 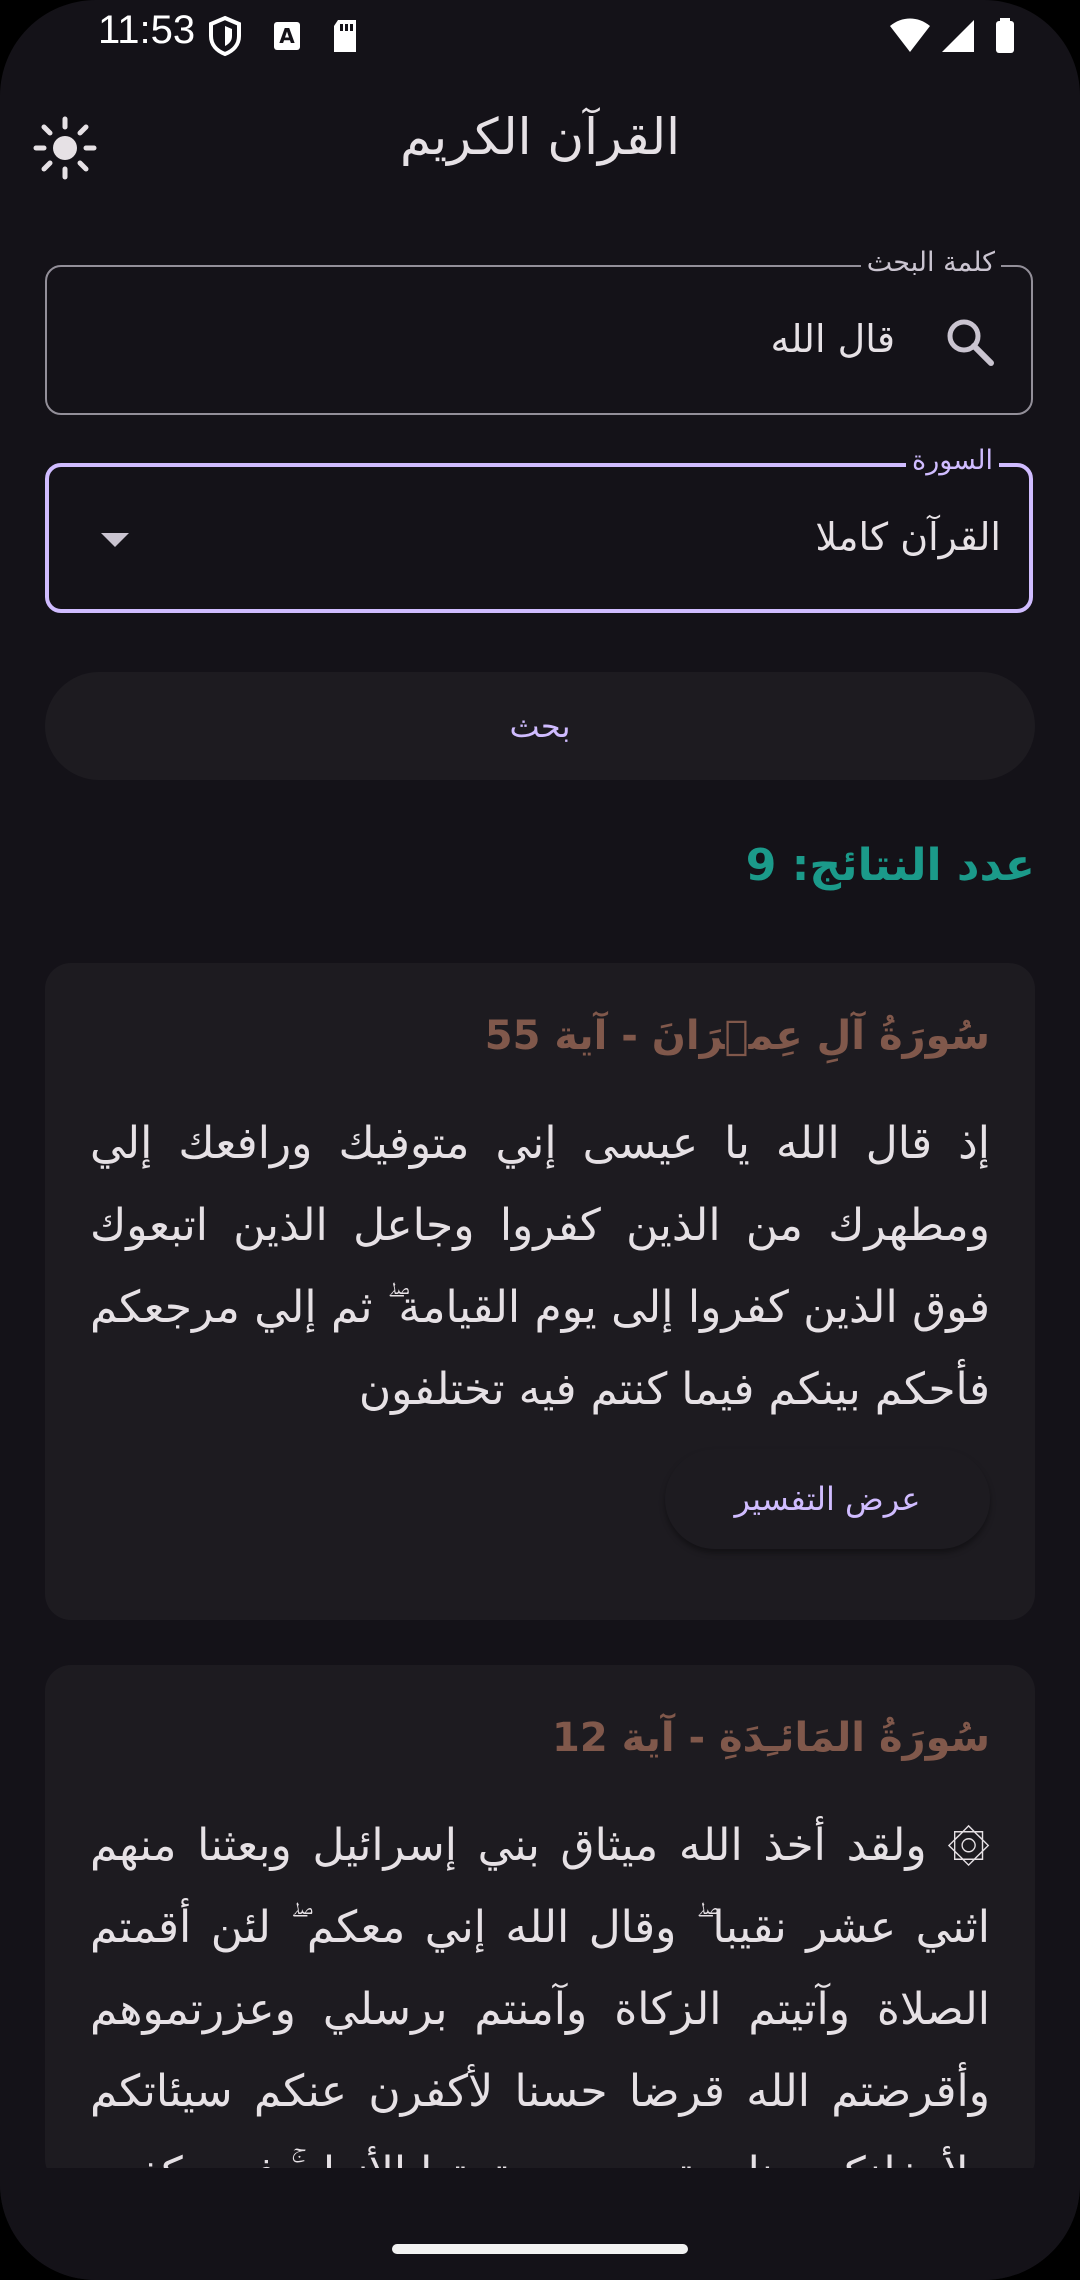 I want to click on results-count: عدد النتائج: 9, so click(x=890, y=865).